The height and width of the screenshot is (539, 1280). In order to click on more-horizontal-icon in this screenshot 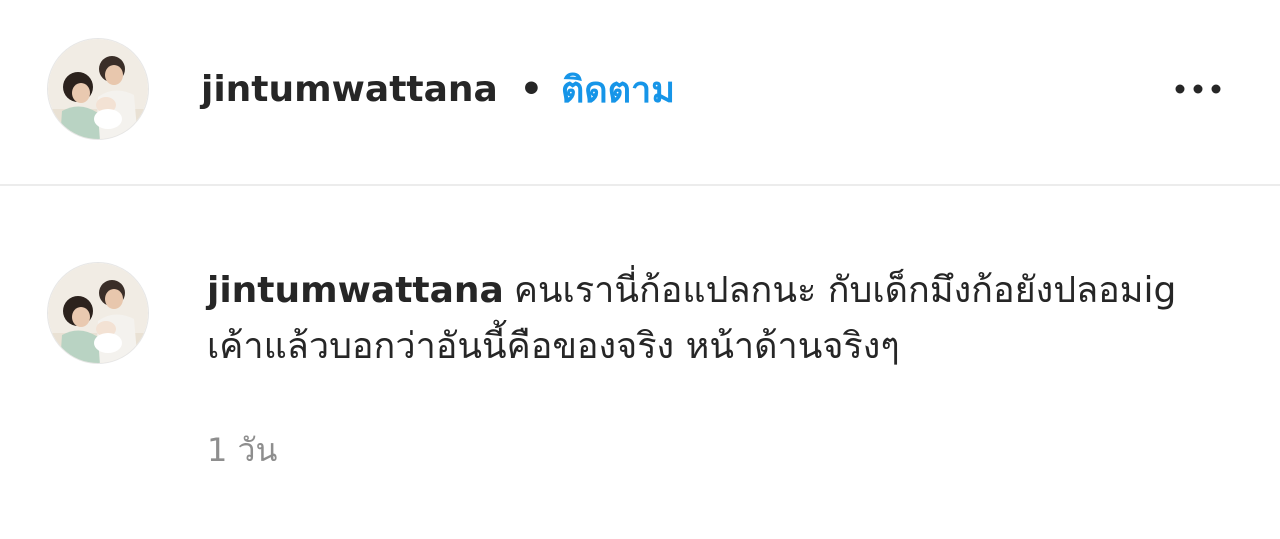, I will do `click(1198, 89)`.